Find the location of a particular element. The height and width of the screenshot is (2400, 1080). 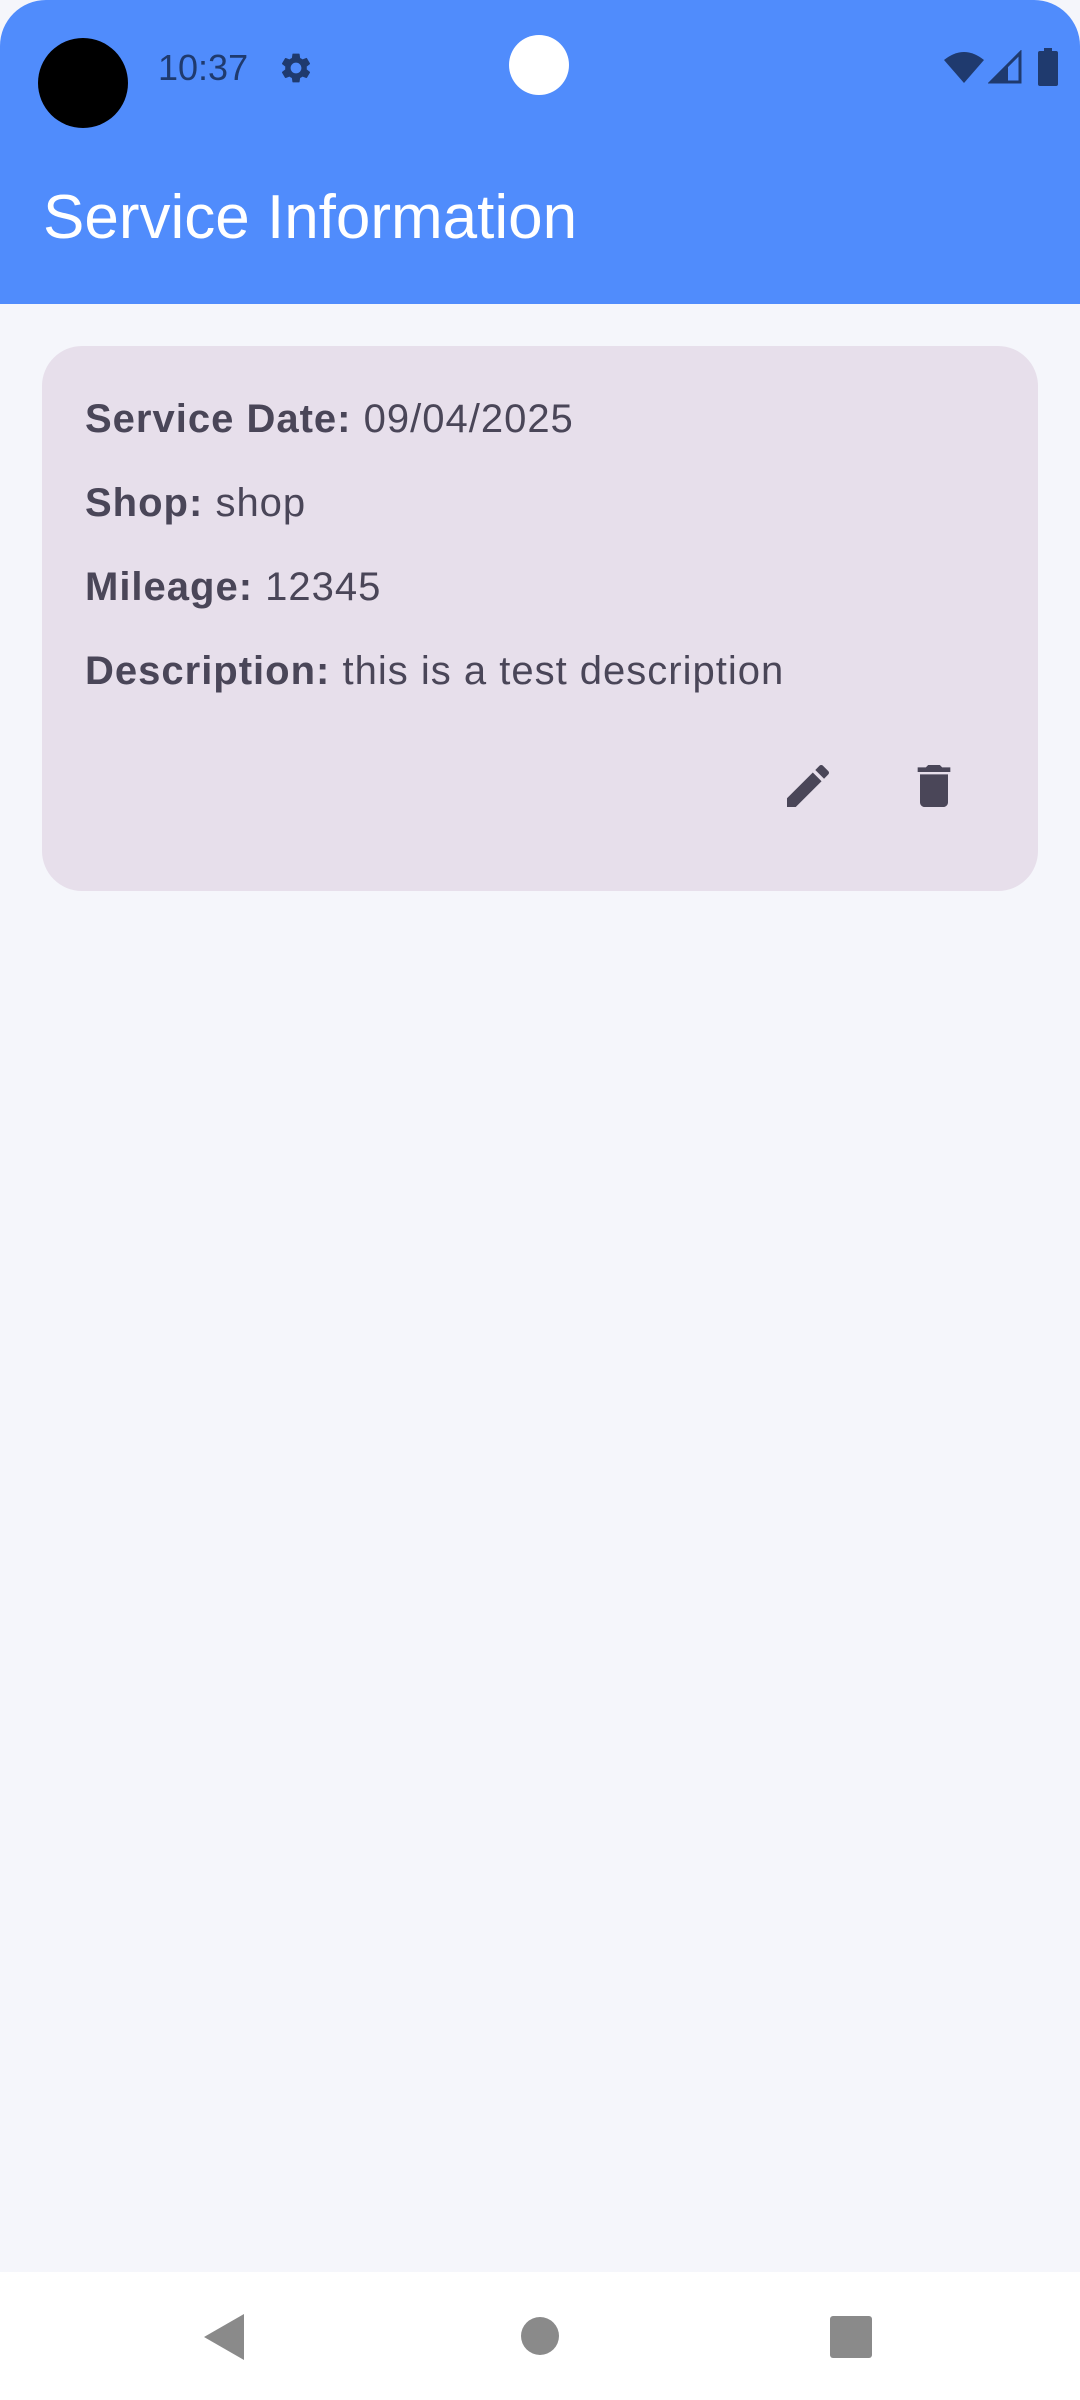

recents-icon is located at coordinates (851, 2337).